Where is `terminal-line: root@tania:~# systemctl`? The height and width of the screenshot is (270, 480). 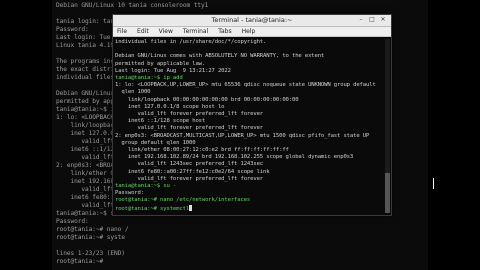 terminal-line: root@tania:~# systemctl is located at coordinates (154, 208).